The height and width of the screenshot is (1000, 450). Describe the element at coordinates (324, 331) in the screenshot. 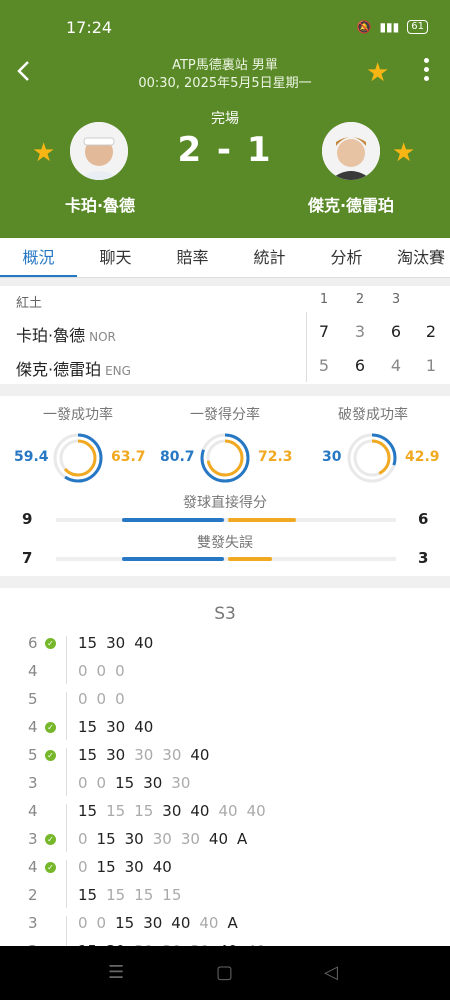

I see `set-score: 7` at that location.